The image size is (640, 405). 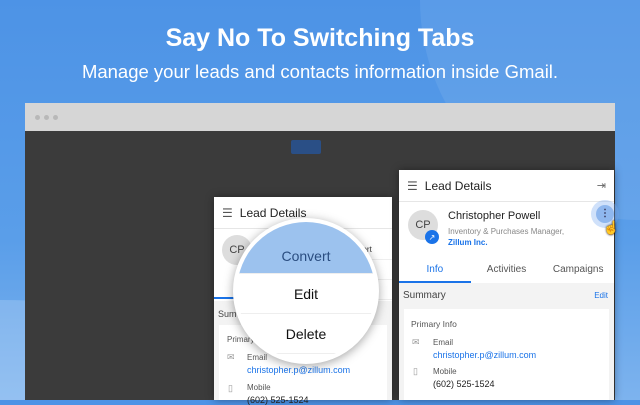 I want to click on lead-name: Christopher Powell, so click(x=494, y=216).